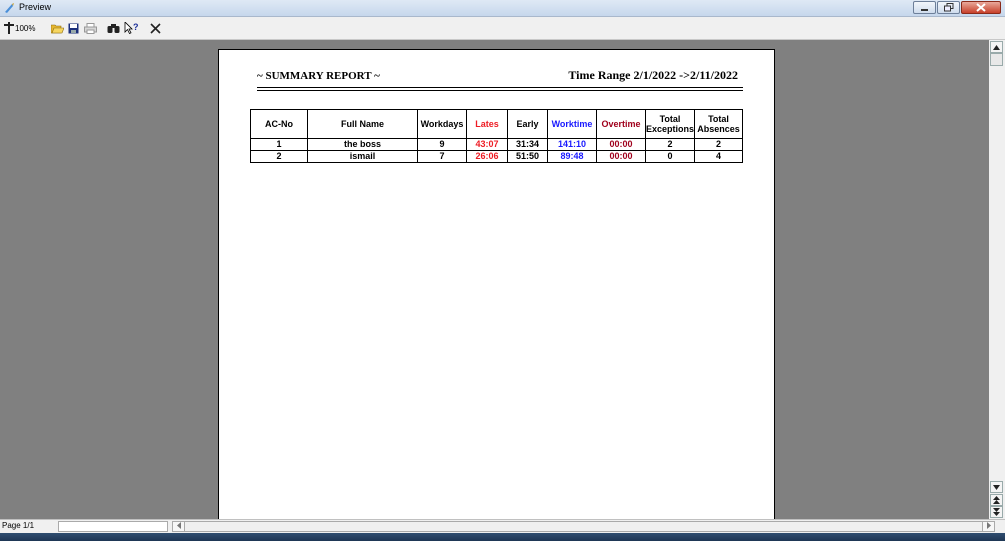  What do you see at coordinates (572, 124) in the screenshot?
I see `col-worktime: Worktime` at bounding box center [572, 124].